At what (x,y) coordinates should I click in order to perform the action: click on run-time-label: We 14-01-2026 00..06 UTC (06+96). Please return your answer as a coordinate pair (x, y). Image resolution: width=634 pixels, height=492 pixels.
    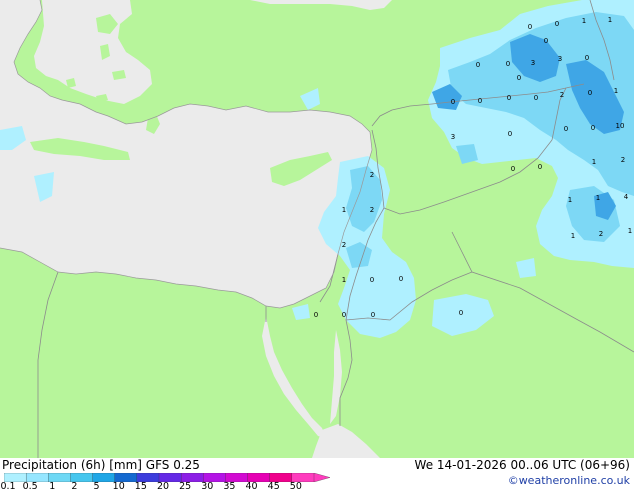
    Looking at the image, I should click on (522, 465).